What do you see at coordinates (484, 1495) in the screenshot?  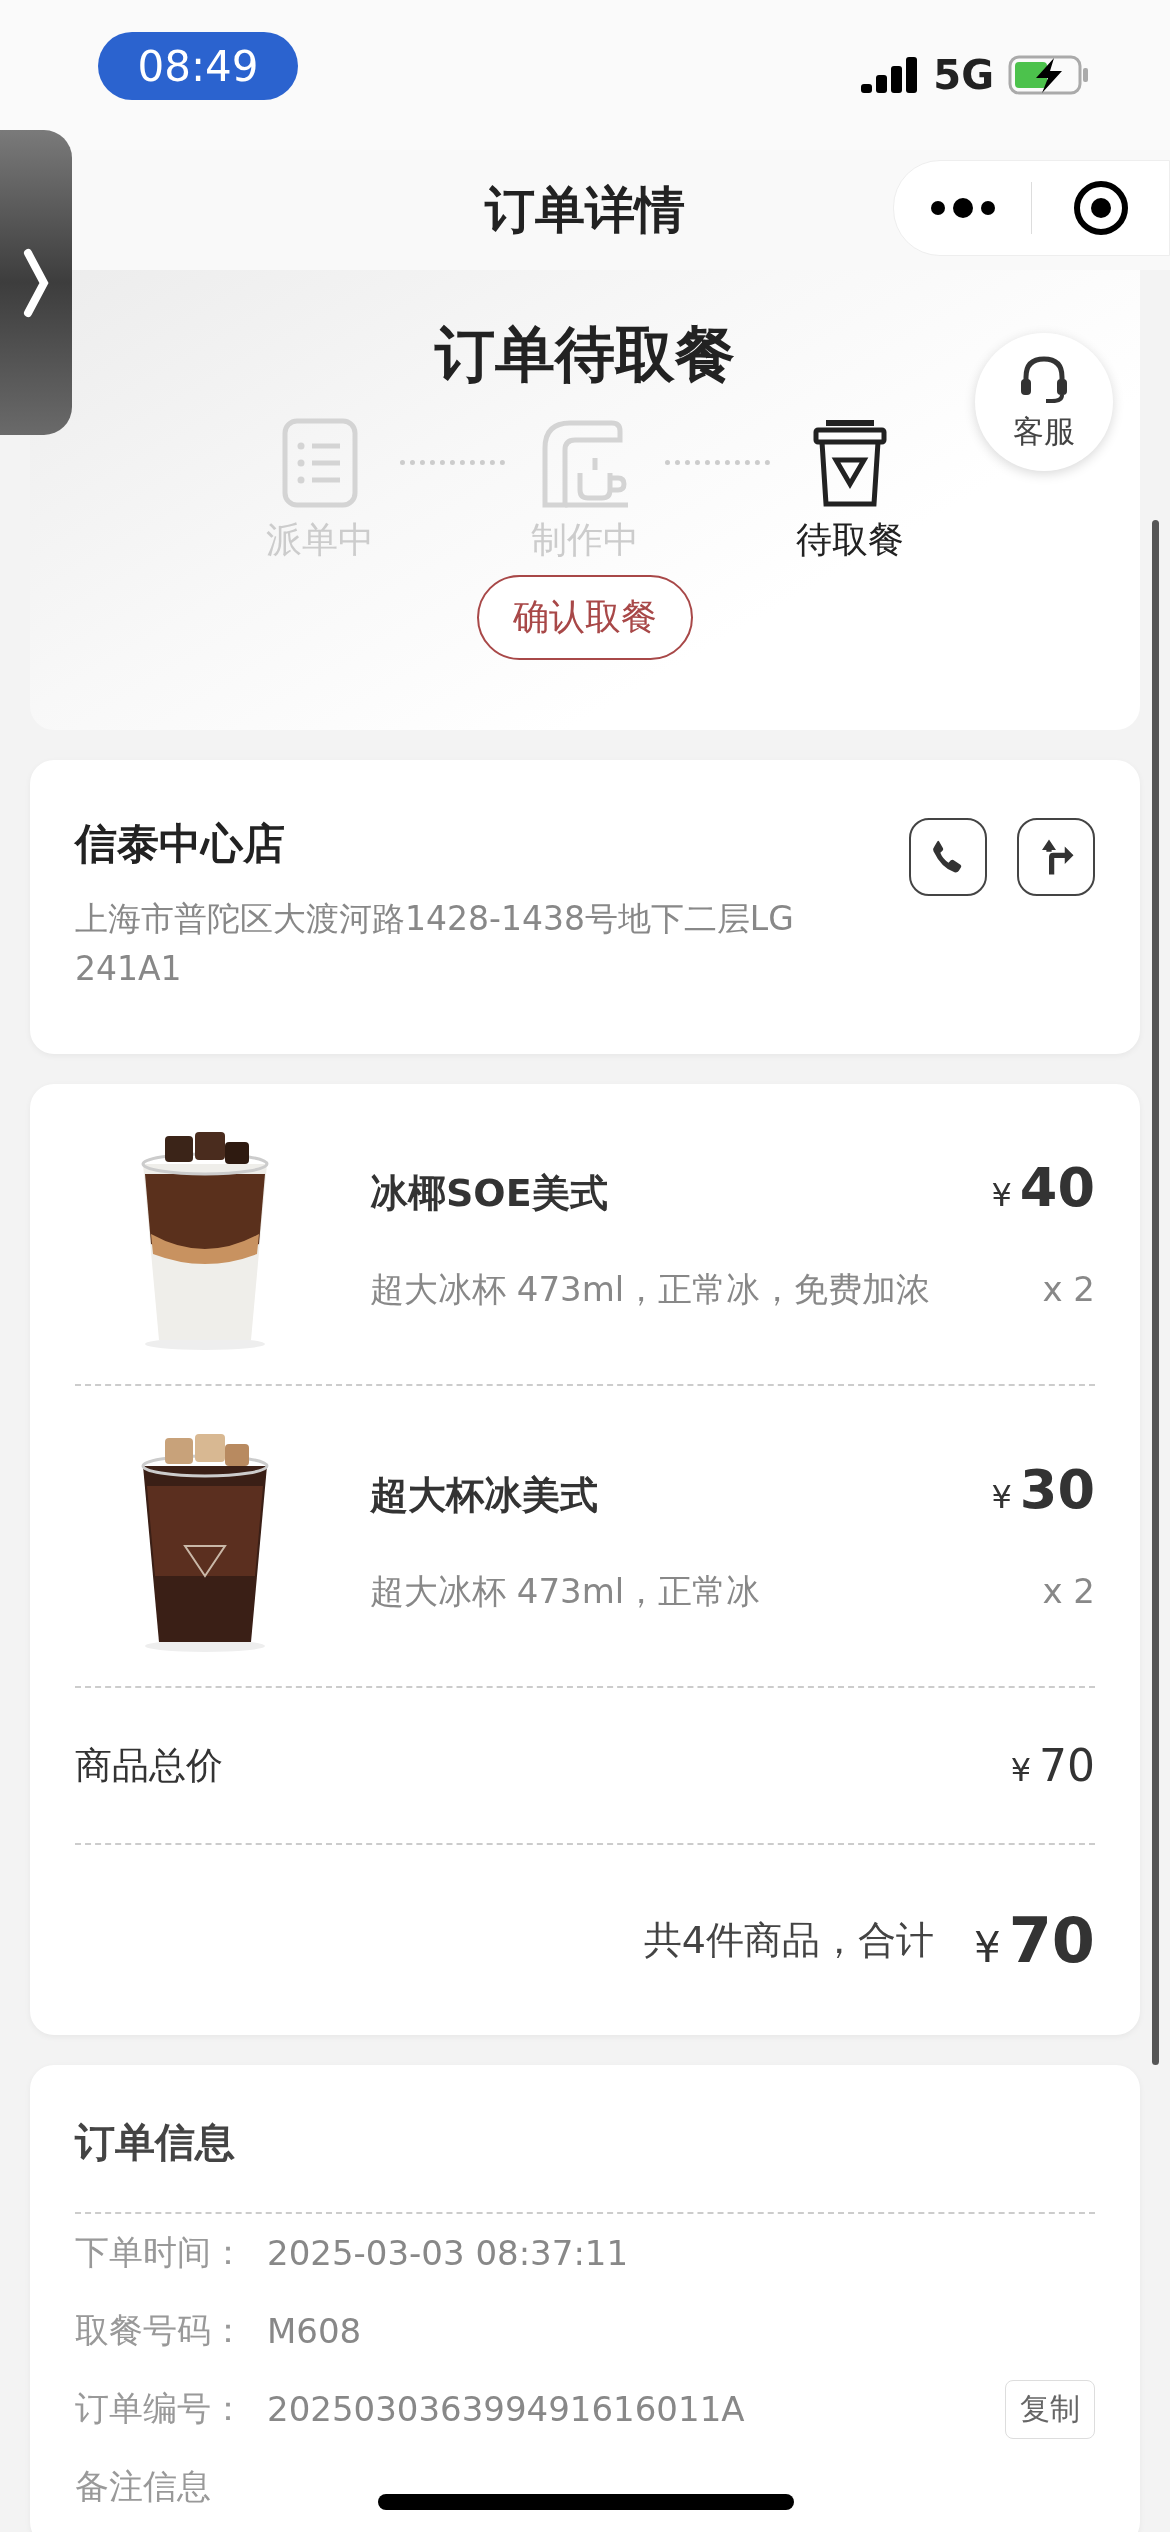 I see `item-name: 超大杯冰美式` at bounding box center [484, 1495].